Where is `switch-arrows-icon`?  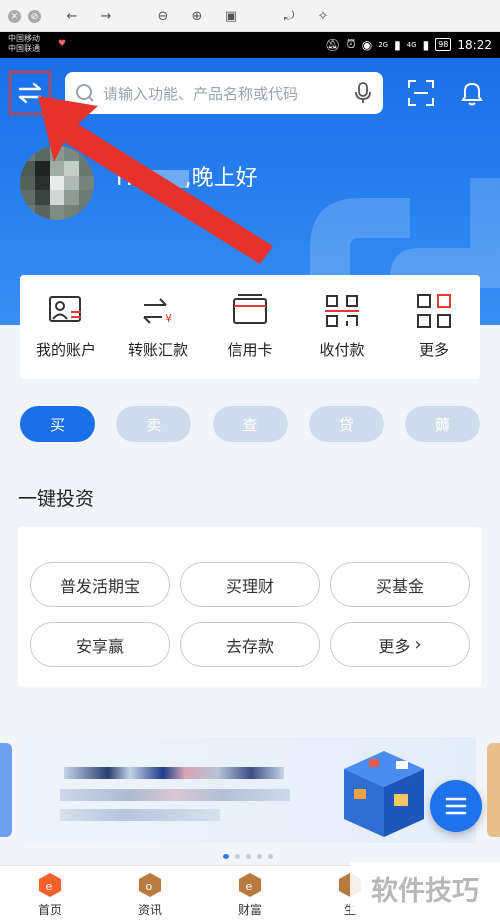 switch-arrows-icon is located at coordinates (30, 93).